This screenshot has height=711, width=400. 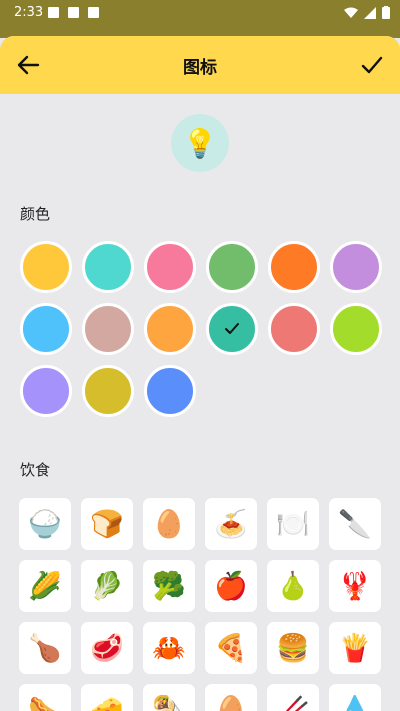 I want to click on food-icon-tile: 🍚, so click(x=45, y=524).